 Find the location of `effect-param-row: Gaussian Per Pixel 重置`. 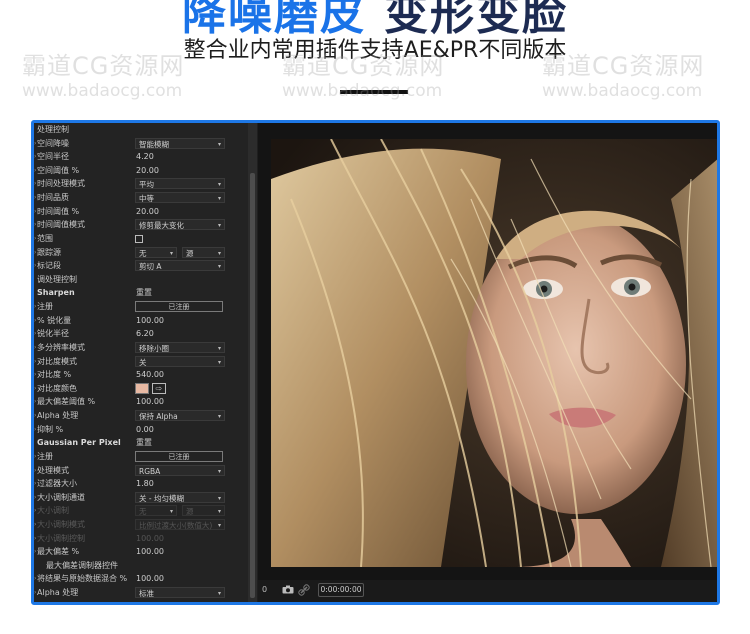

effect-param-row: Gaussian Per Pixel 重置 is located at coordinates (141, 443).